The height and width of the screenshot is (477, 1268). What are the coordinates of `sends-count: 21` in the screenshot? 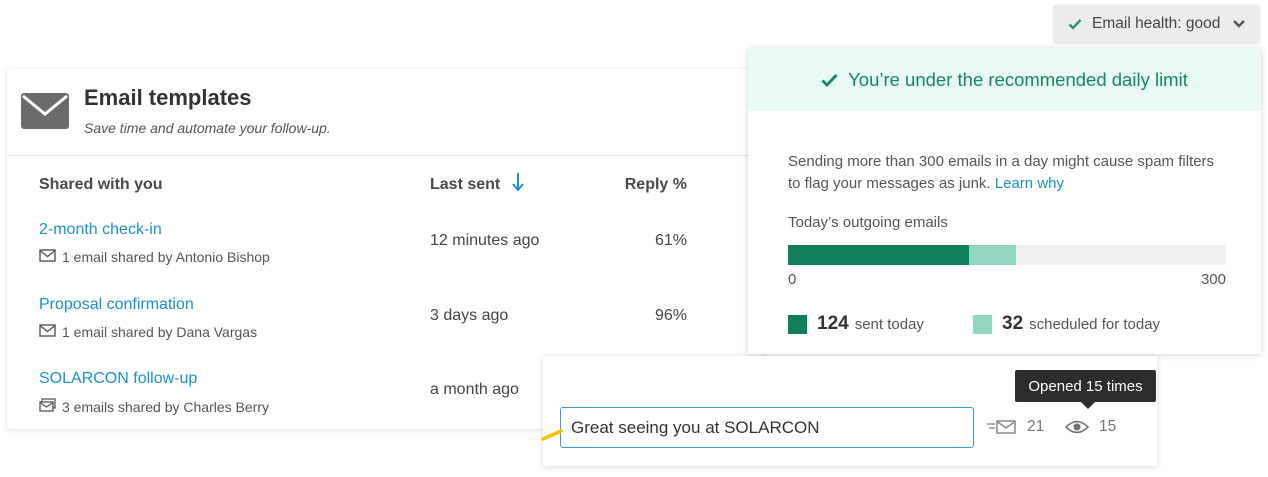 It's located at (1036, 426).